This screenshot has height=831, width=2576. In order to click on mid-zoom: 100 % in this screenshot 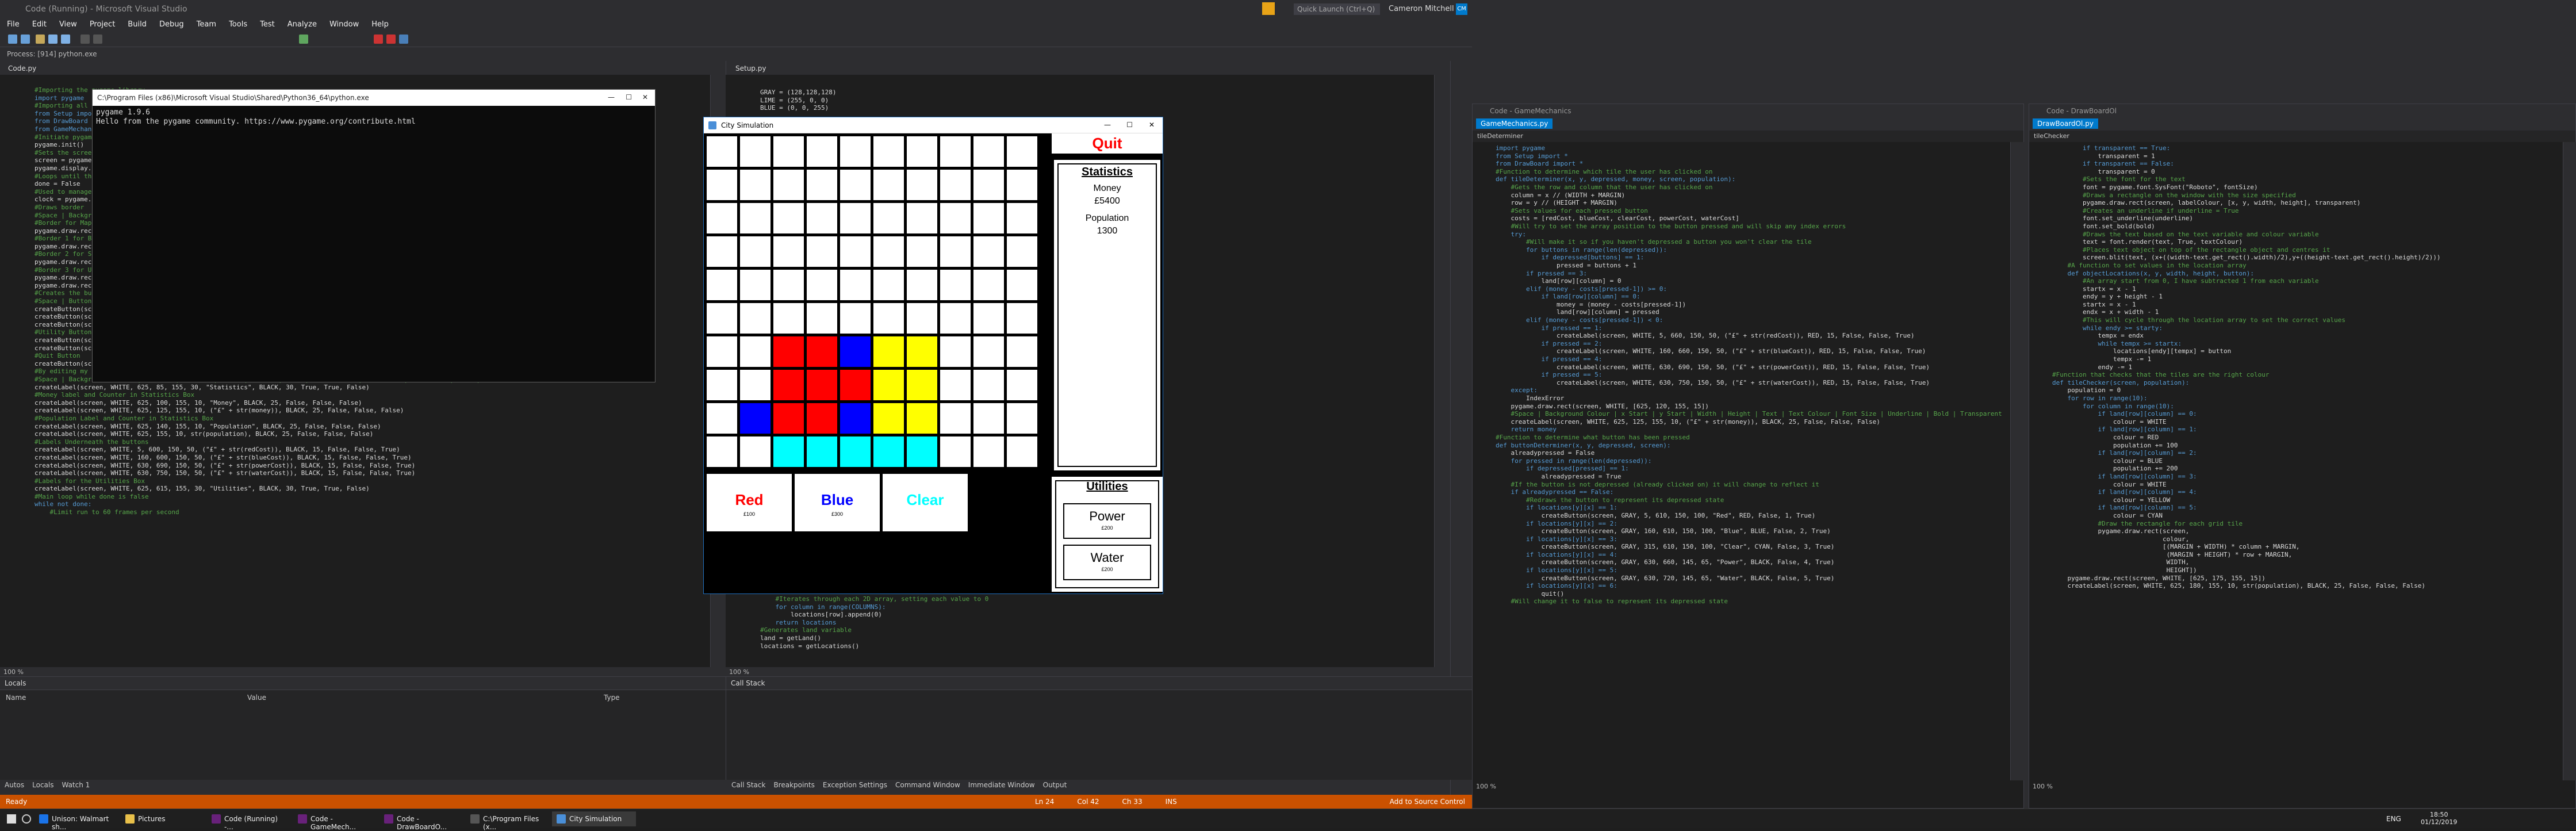, I will do `click(739, 672)`.